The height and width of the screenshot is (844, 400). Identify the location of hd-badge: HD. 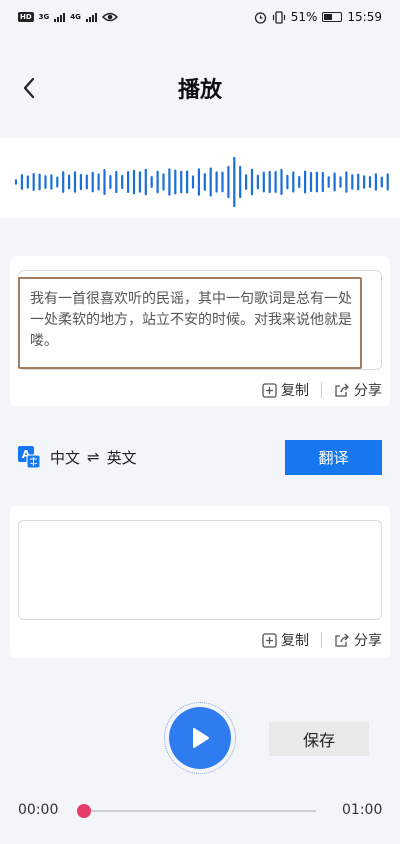
(26, 17).